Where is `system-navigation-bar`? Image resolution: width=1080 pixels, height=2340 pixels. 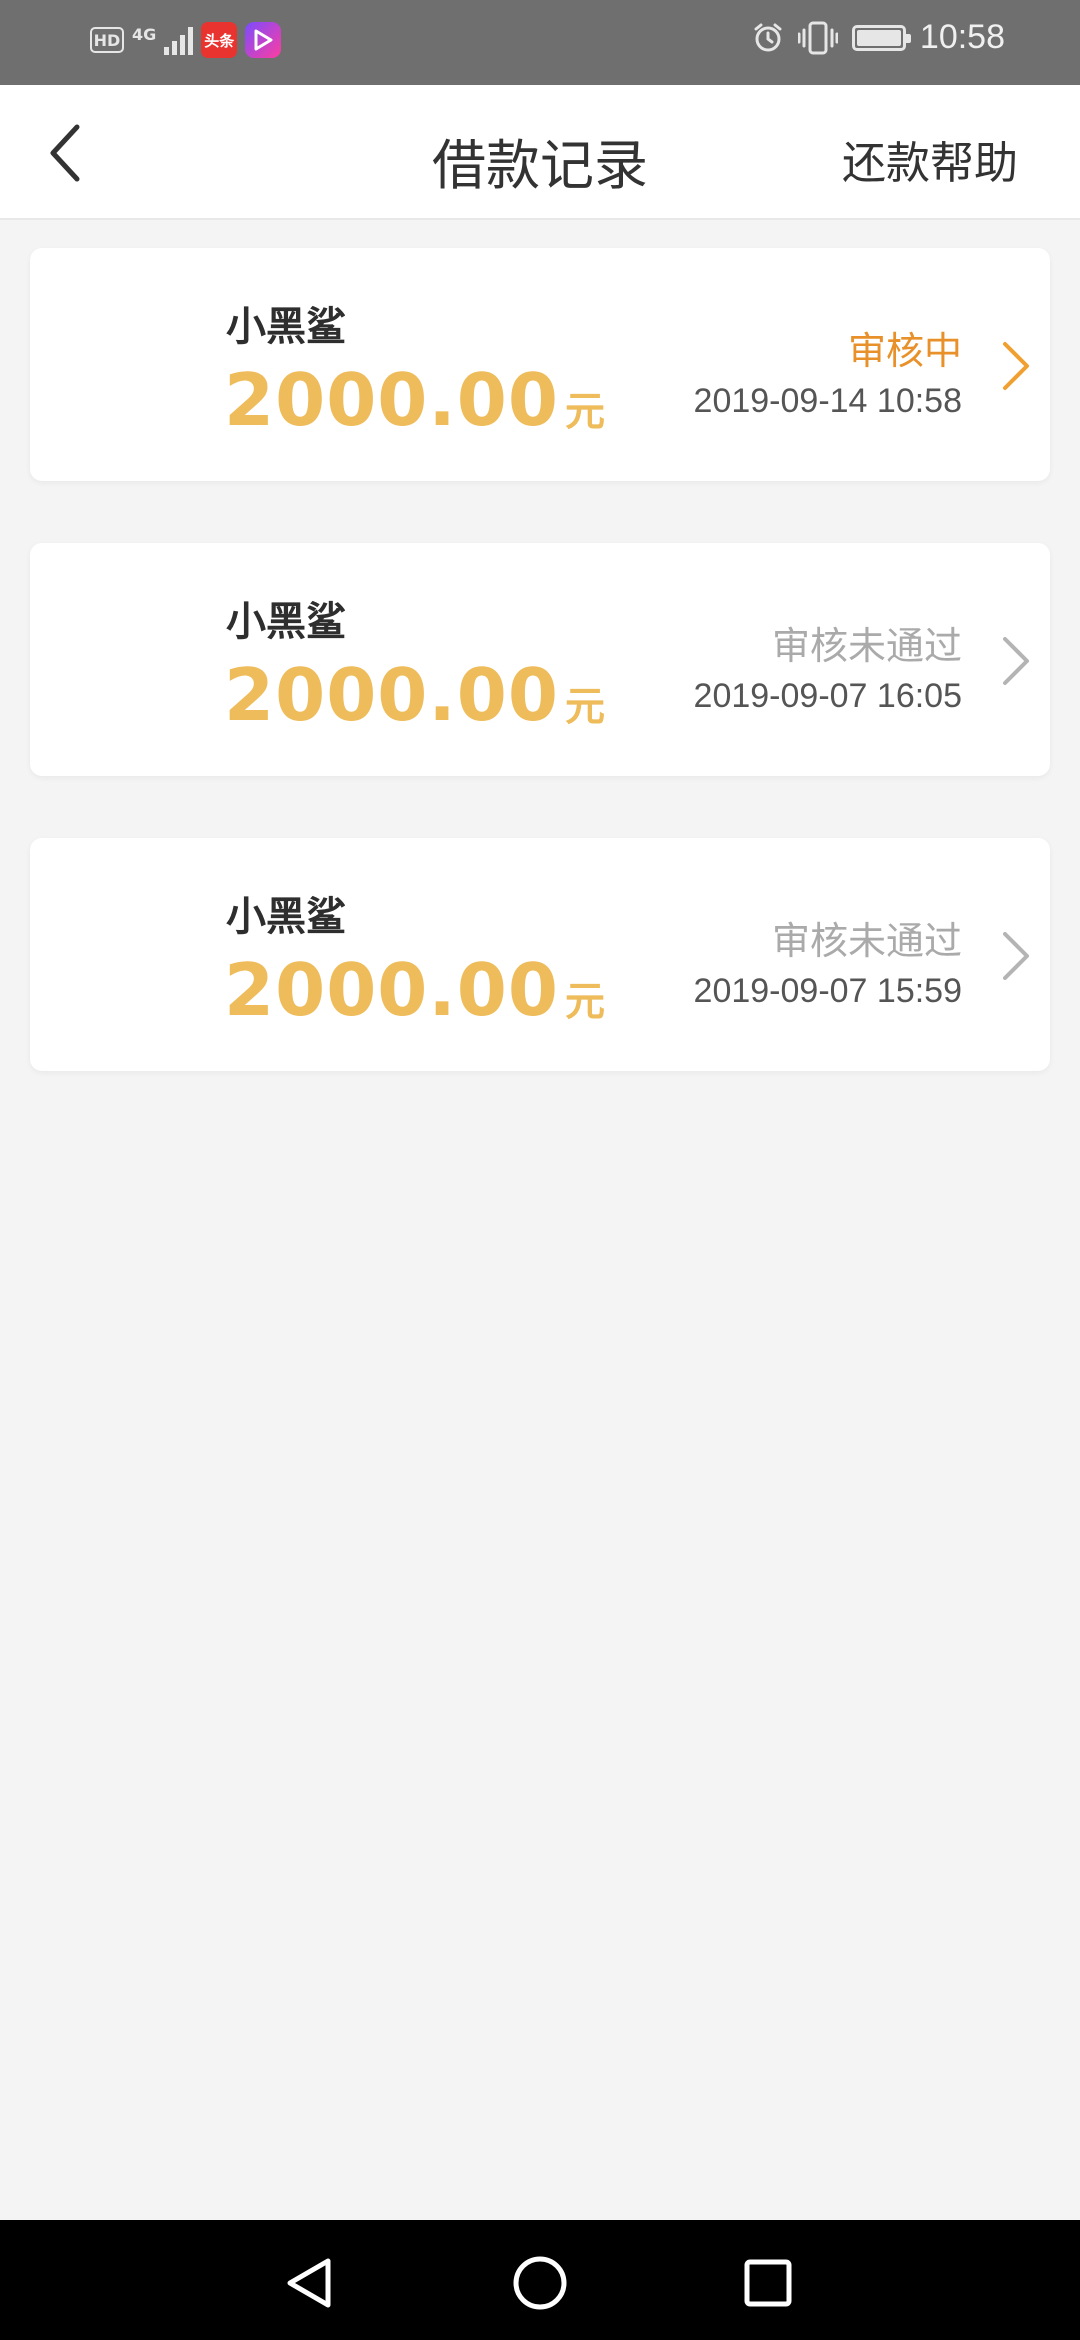 system-navigation-bar is located at coordinates (540, 2280).